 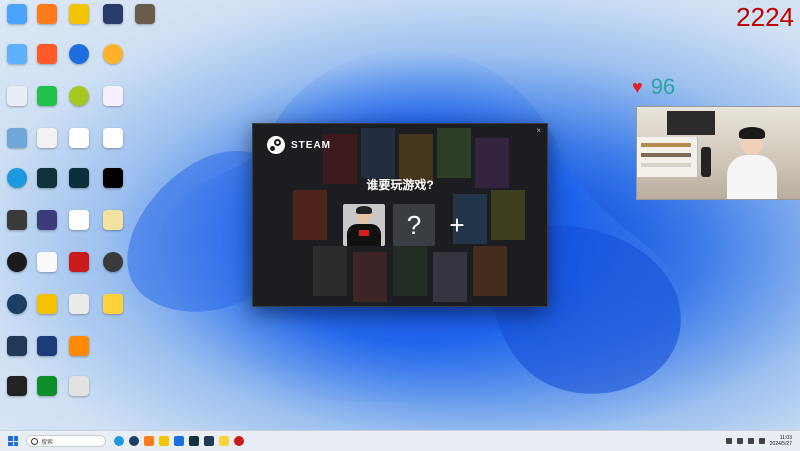 What do you see at coordinates (47, 442) in the screenshot?
I see `search-placeholder: 搜索` at bounding box center [47, 442].